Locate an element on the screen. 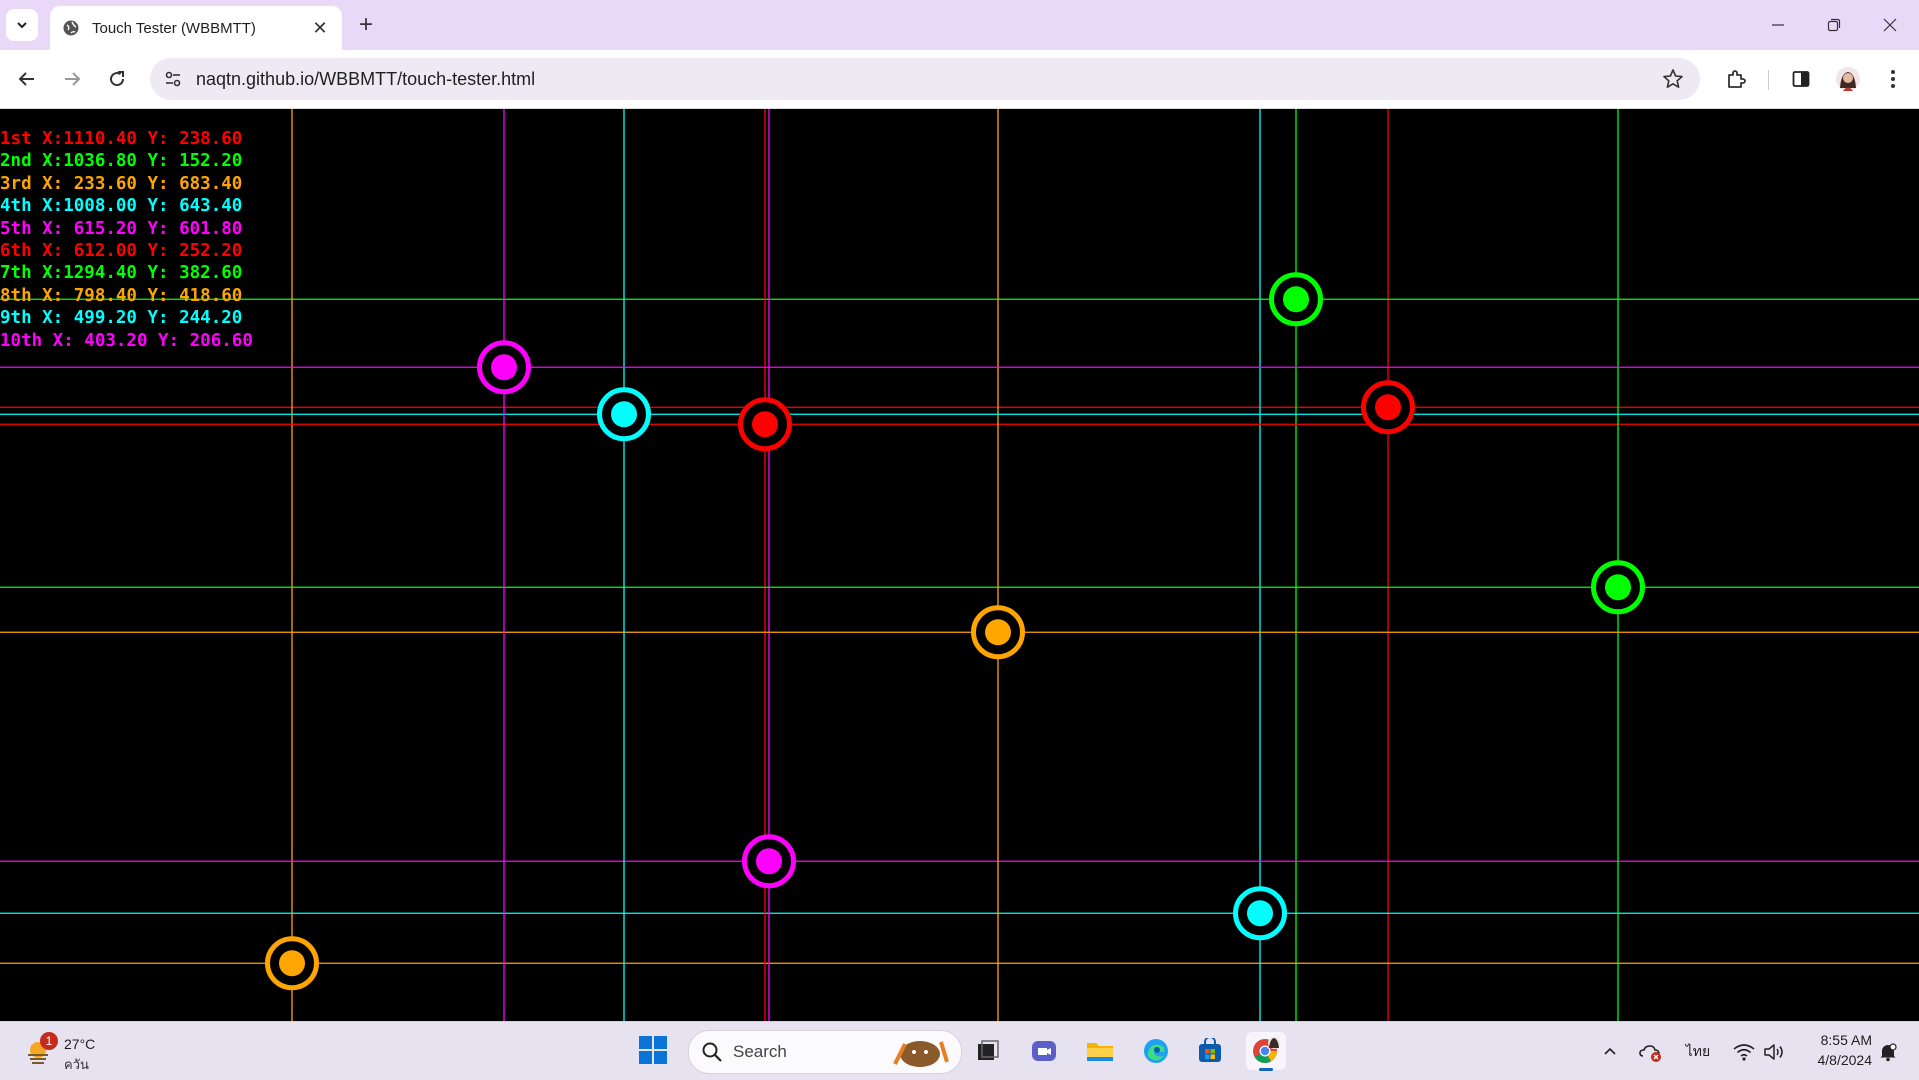  chrome-taskbar-icon is located at coordinates (1266, 1051).